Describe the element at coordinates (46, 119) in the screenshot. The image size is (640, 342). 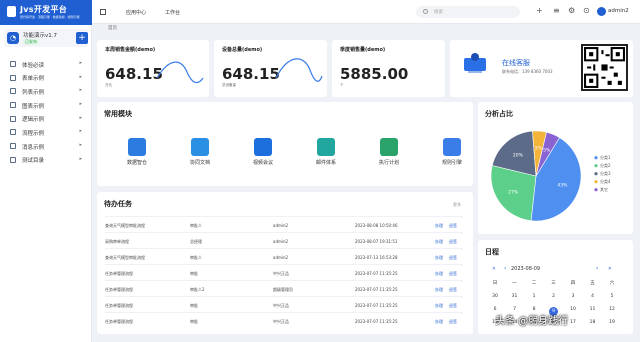
I see `sidebar-item: 逻辑示例 ▸` at that location.